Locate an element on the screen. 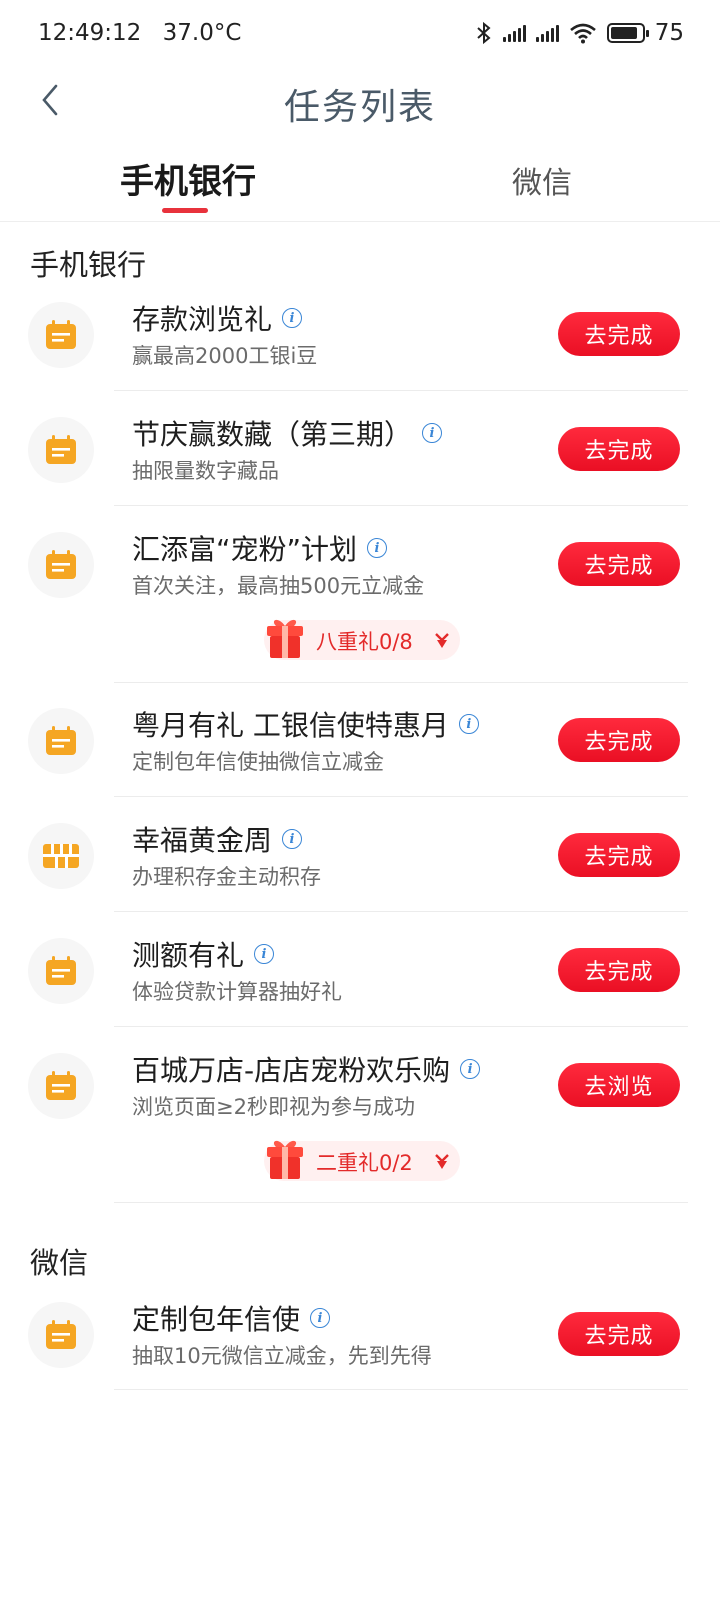 The image size is (720, 1600). task-title: 测额有礼 is located at coordinates (188, 955).